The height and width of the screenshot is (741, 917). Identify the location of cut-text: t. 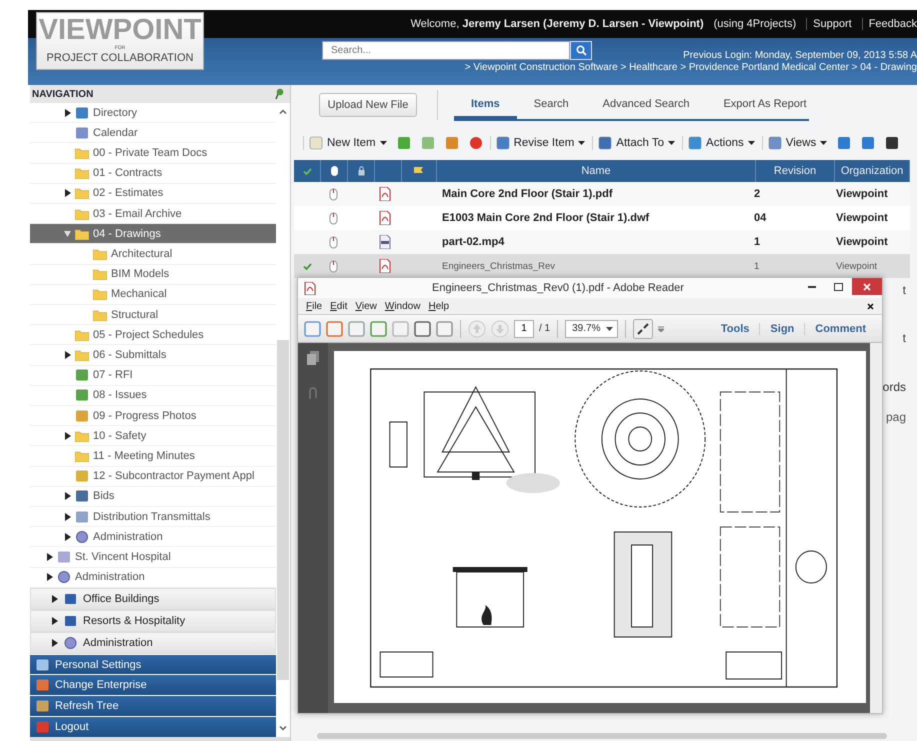
(904, 290).